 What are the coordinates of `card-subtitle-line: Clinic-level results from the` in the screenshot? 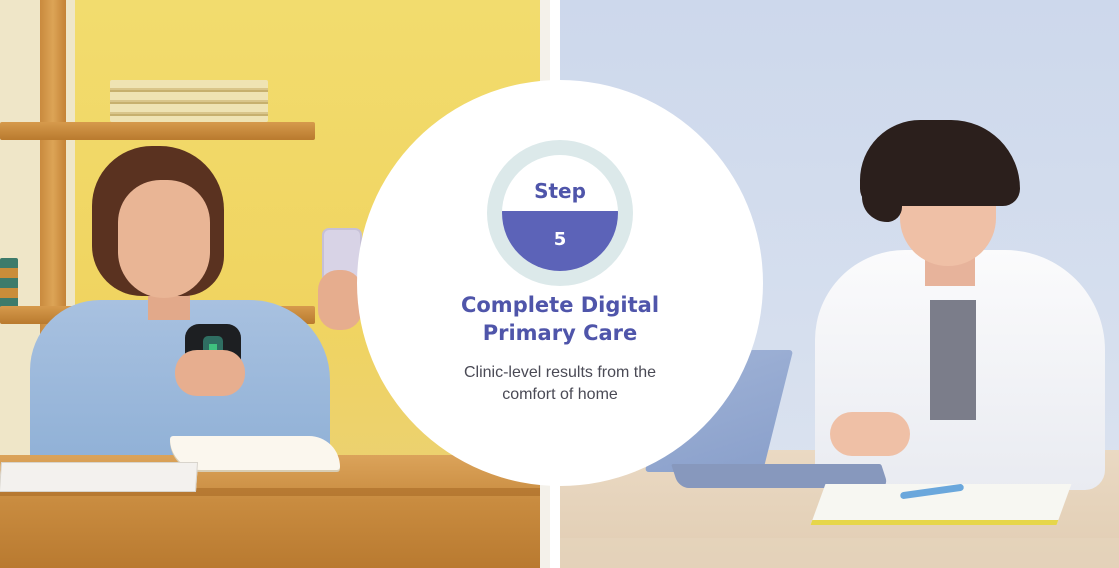 It's located at (560, 372).